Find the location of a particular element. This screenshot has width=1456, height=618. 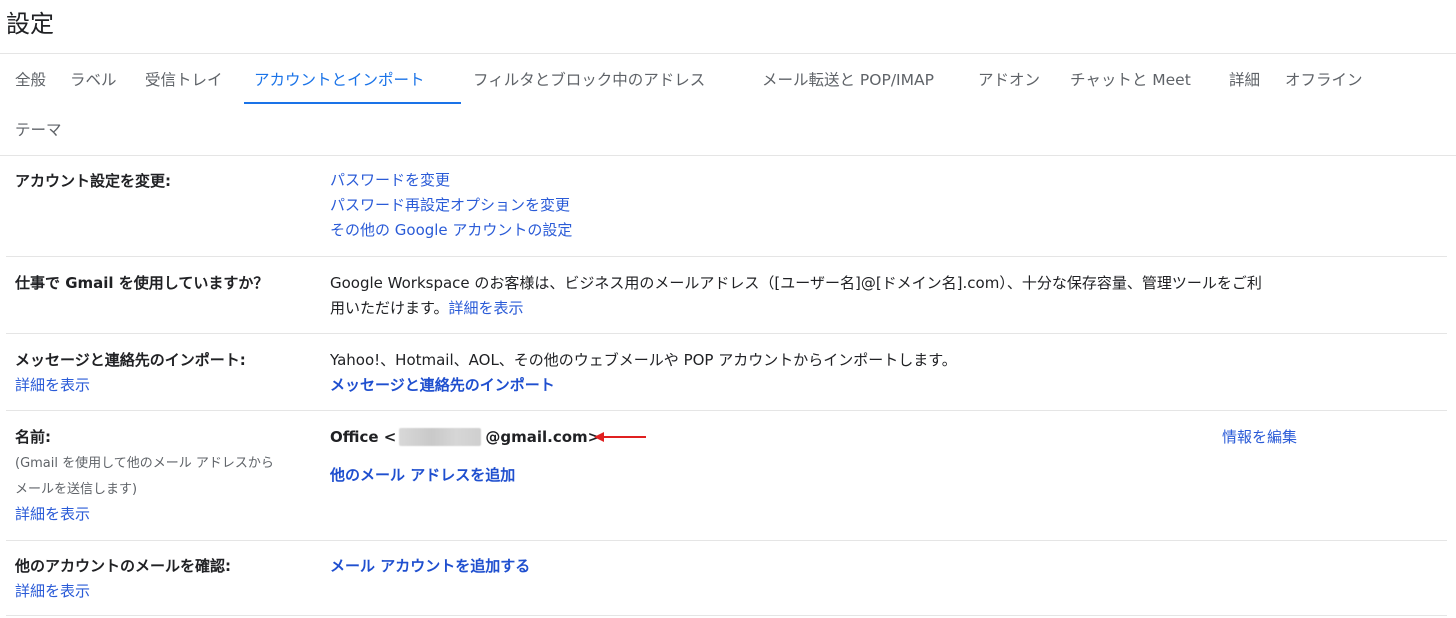

red-arrow-annotation-icon is located at coordinates (620, 437).